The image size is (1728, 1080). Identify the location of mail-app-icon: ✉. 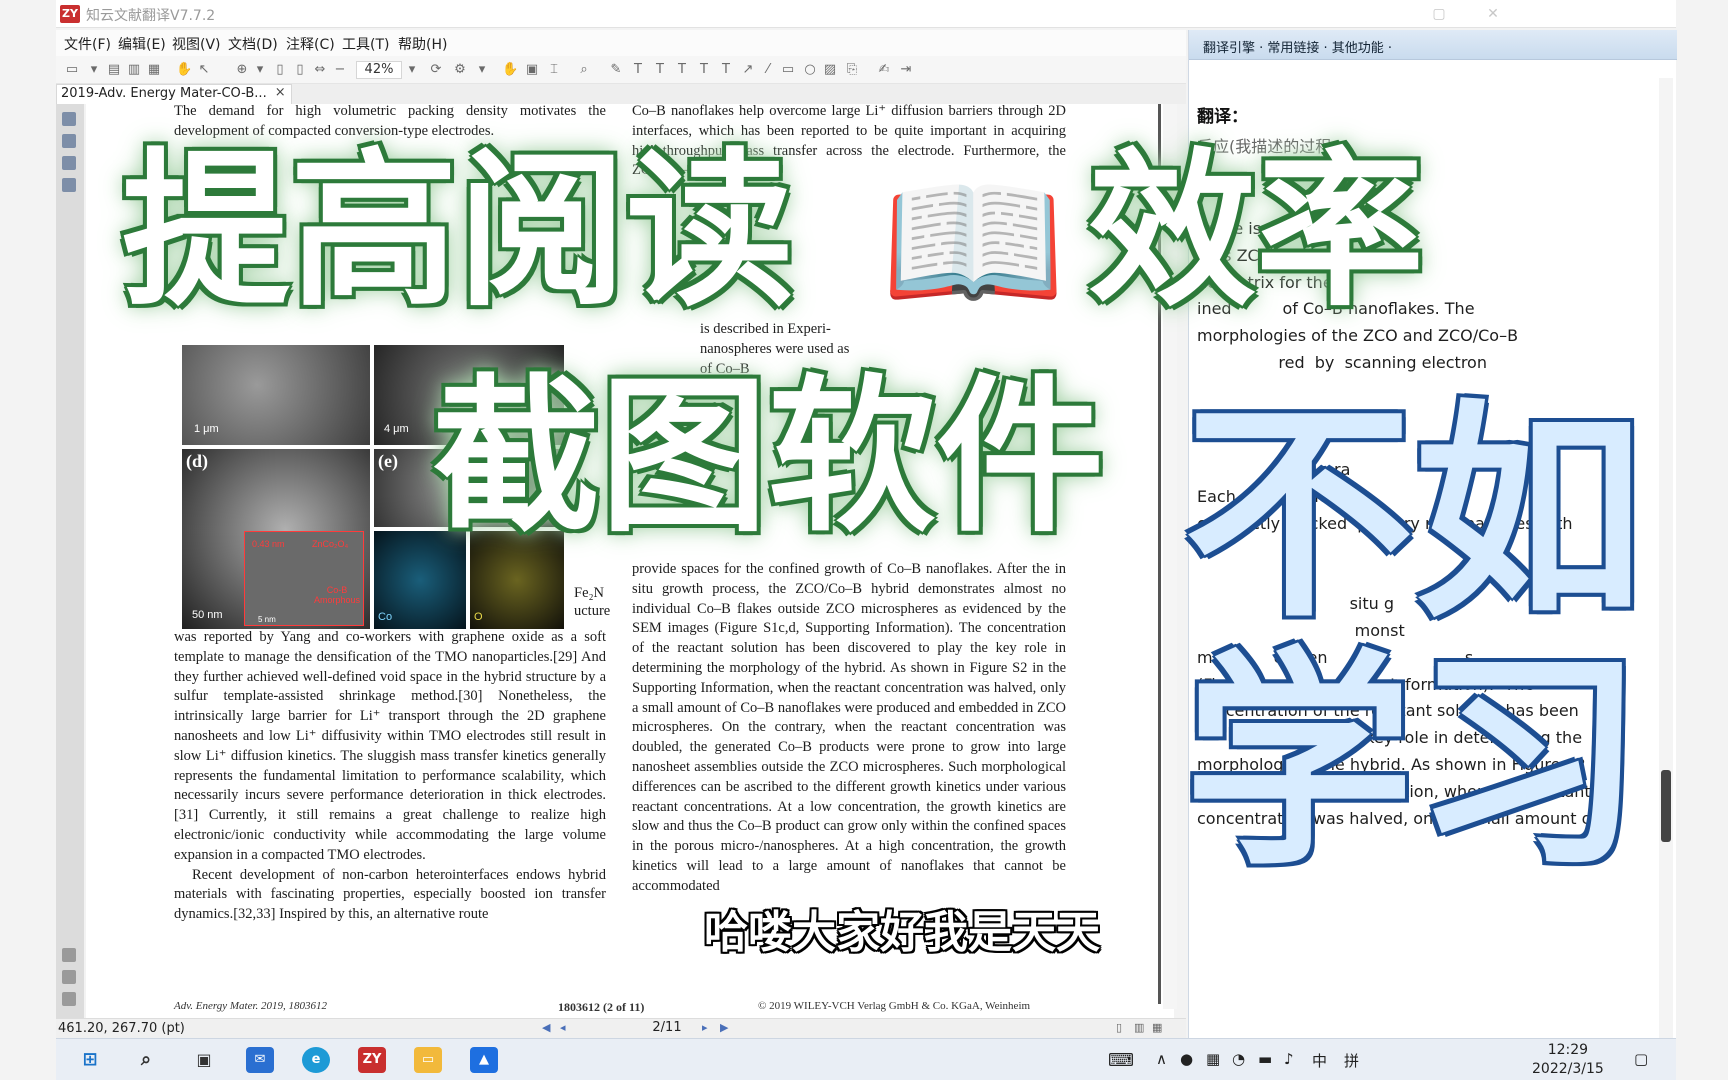
(260, 1060).